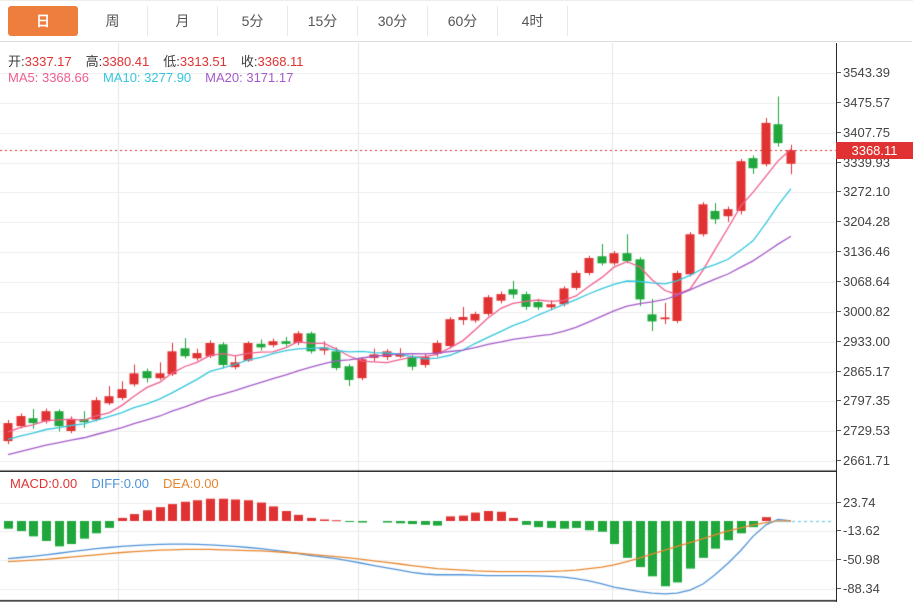  What do you see at coordinates (253, 21) in the screenshot?
I see `tab-5min: 5分` at bounding box center [253, 21].